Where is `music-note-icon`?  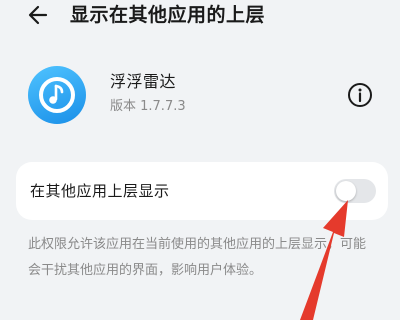 music-note-icon is located at coordinates (56, 94).